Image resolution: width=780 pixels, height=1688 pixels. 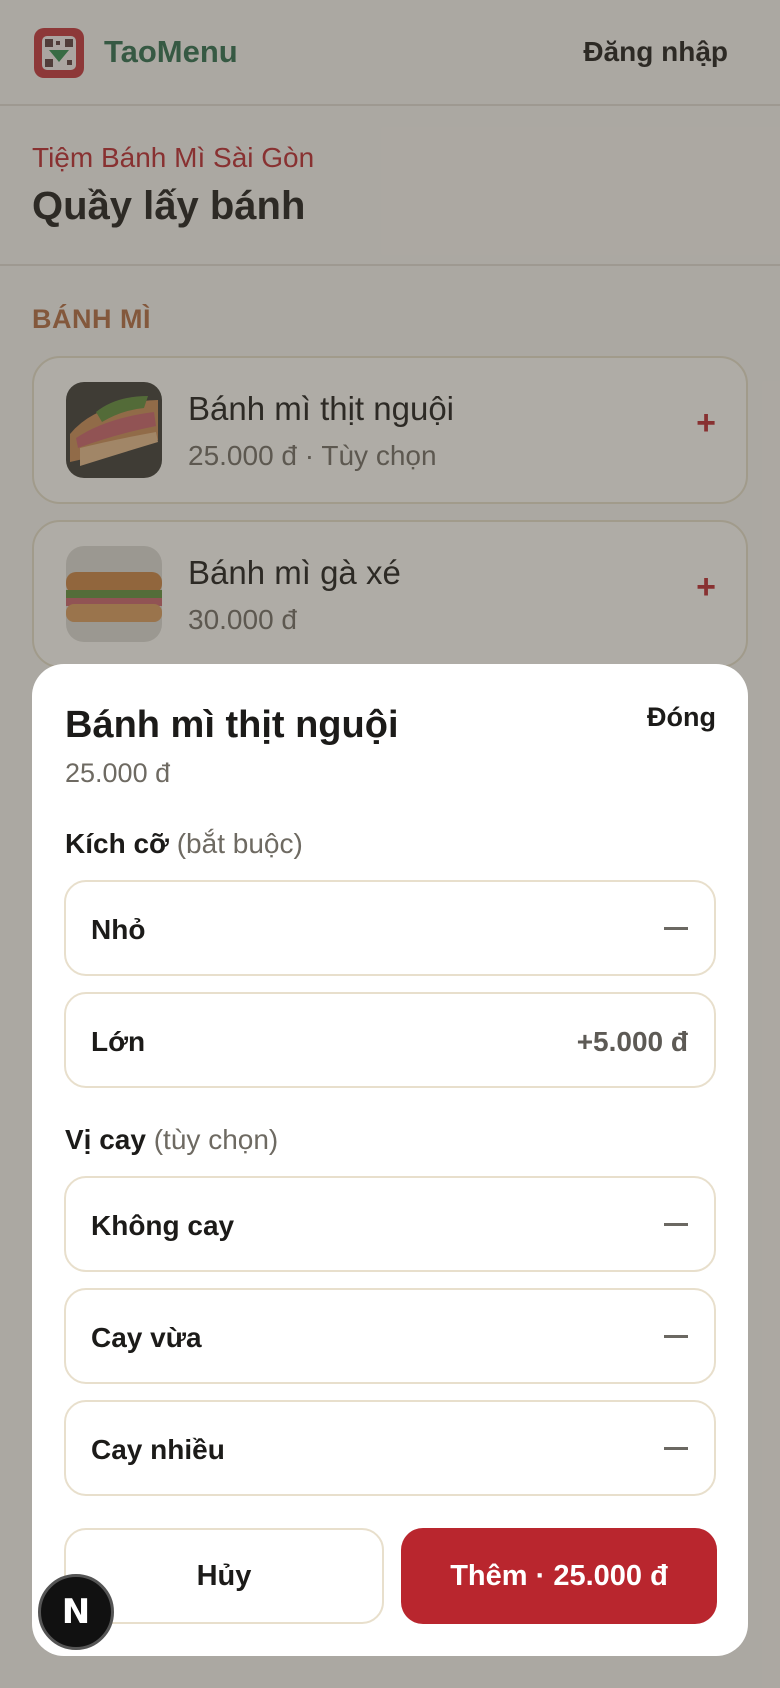 I want to click on option-group-note: (tùy chọn), so click(x=216, y=1139).